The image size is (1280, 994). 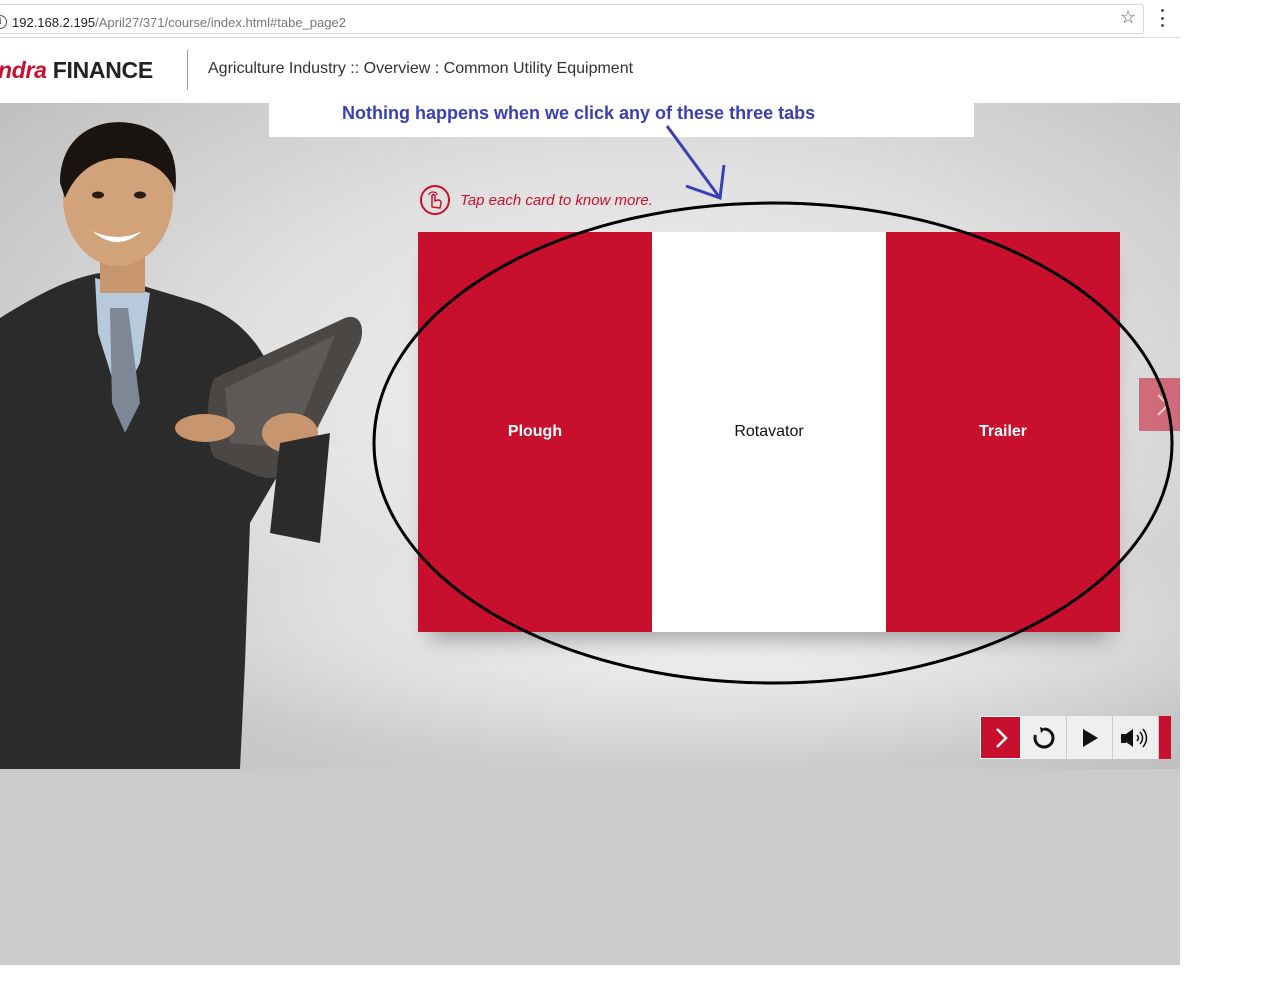 I want to click on card-trailer: Trailer, so click(x=1003, y=432).